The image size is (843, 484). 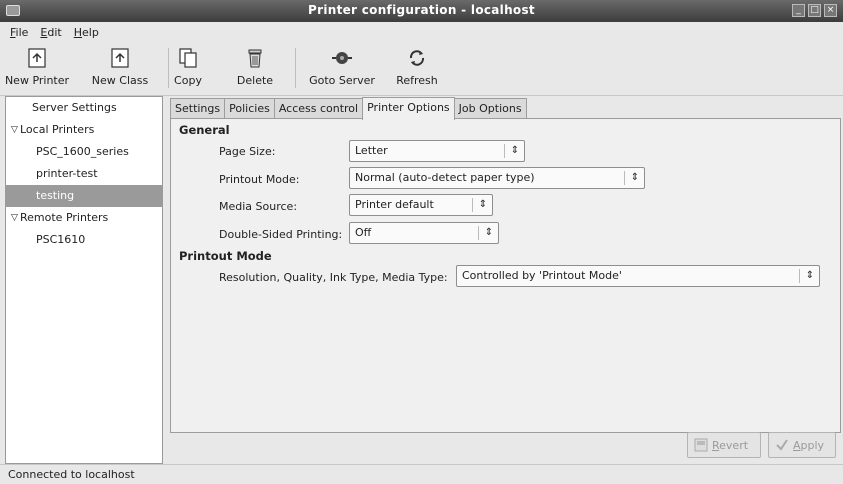 What do you see at coordinates (84, 130) in the screenshot?
I see `tree-item-local-printers: ▽ Local Printers` at bounding box center [84, 130].